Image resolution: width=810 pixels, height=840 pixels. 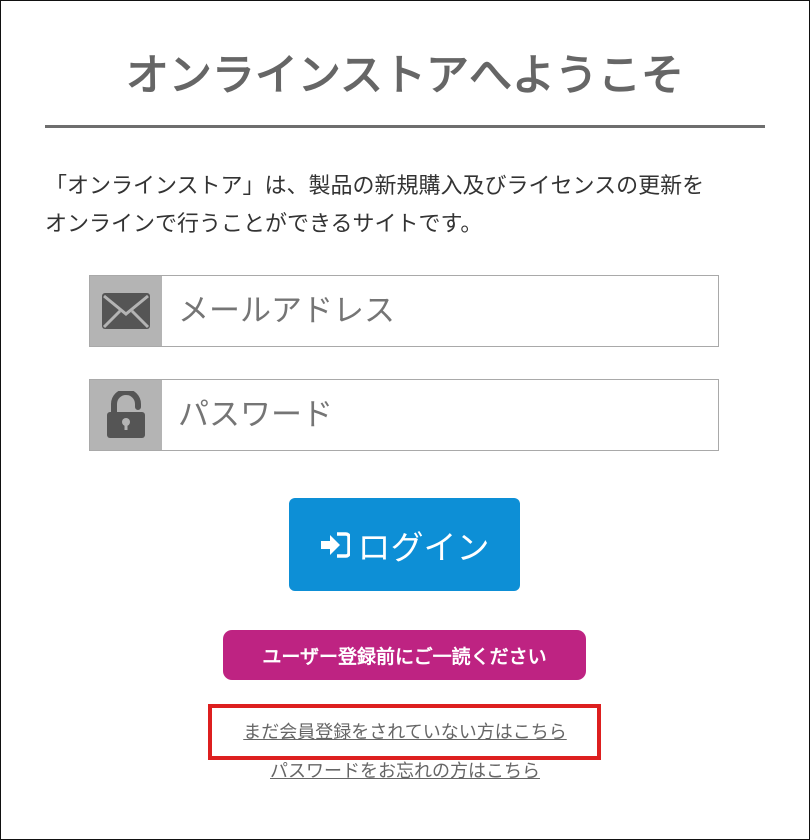 What do you see at coordinates (335, 544) in the screenshot?
I see `sign-in-icon` at bounding box center [335, 544].